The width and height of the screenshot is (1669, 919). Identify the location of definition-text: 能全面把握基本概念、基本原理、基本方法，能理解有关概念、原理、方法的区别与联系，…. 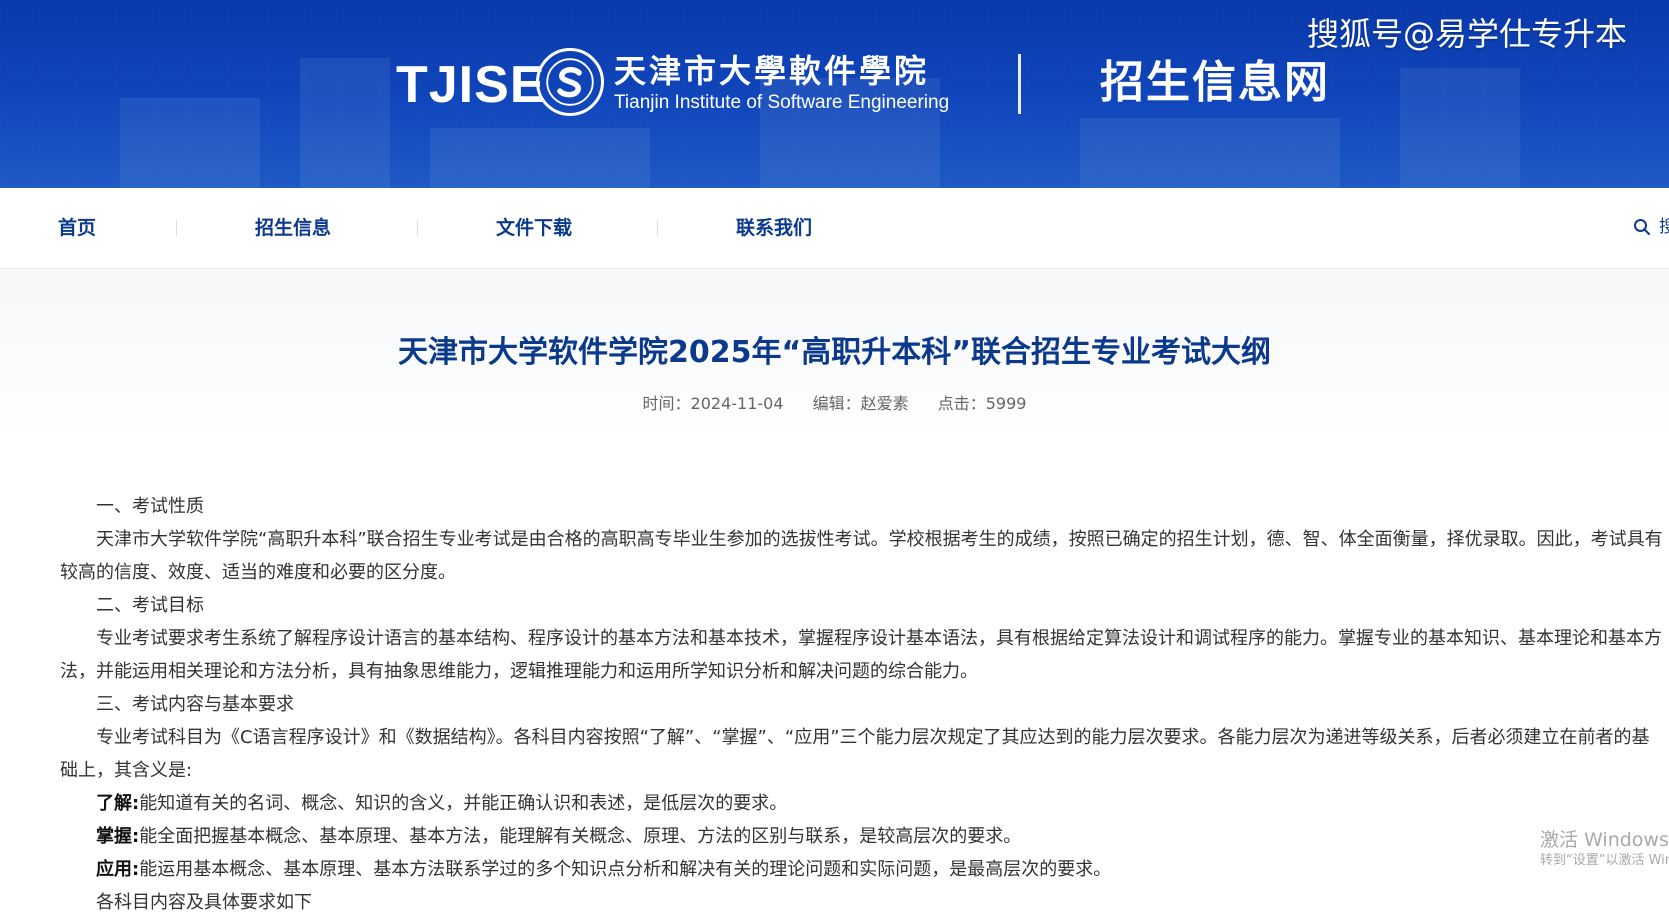
(580, 836).